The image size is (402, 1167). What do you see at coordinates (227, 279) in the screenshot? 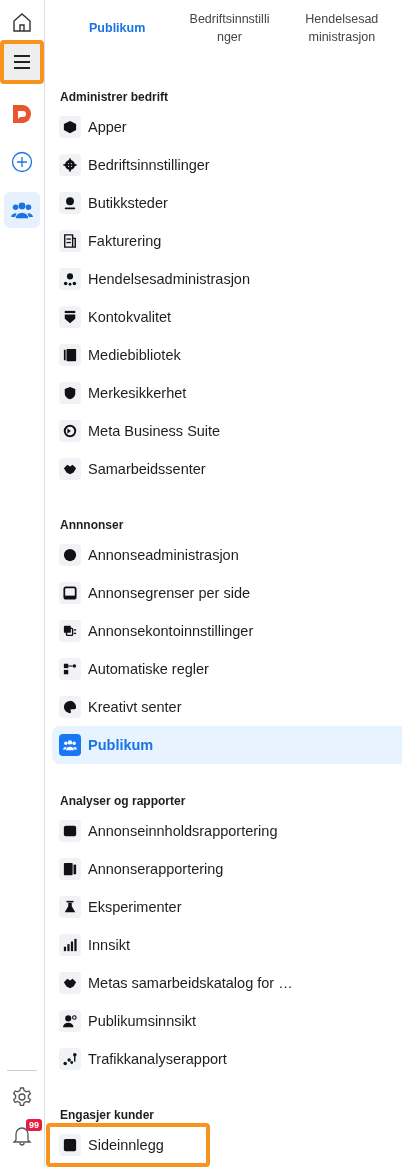
I see `nav-item: Hendelsesadministrasjon` at bounding box center [227, 279].